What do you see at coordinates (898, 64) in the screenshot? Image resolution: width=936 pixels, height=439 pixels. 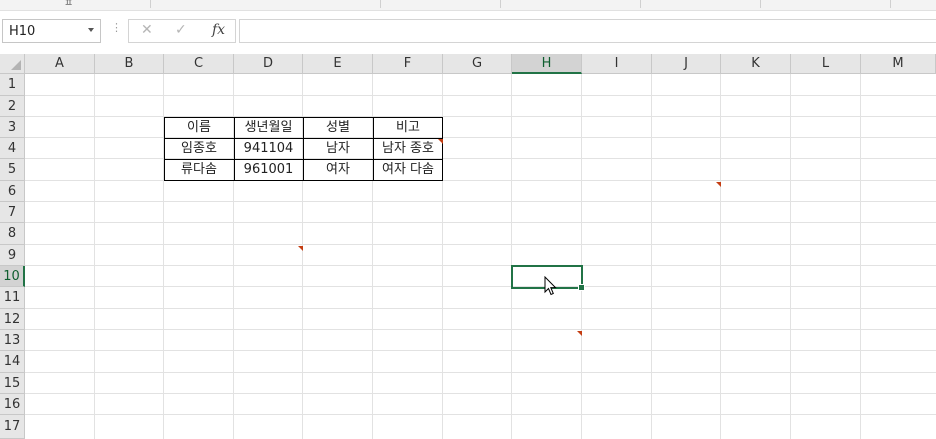 I see `column-header-m: M` at bounding box center [898, 64].